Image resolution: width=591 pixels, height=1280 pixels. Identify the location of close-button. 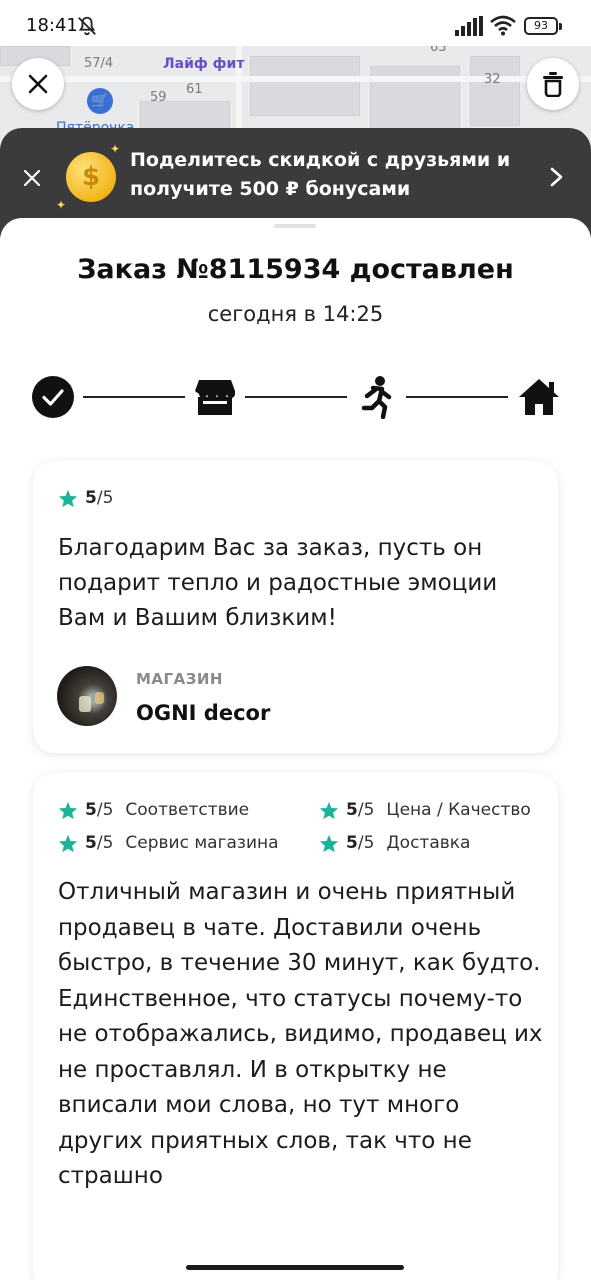
(38, 84).